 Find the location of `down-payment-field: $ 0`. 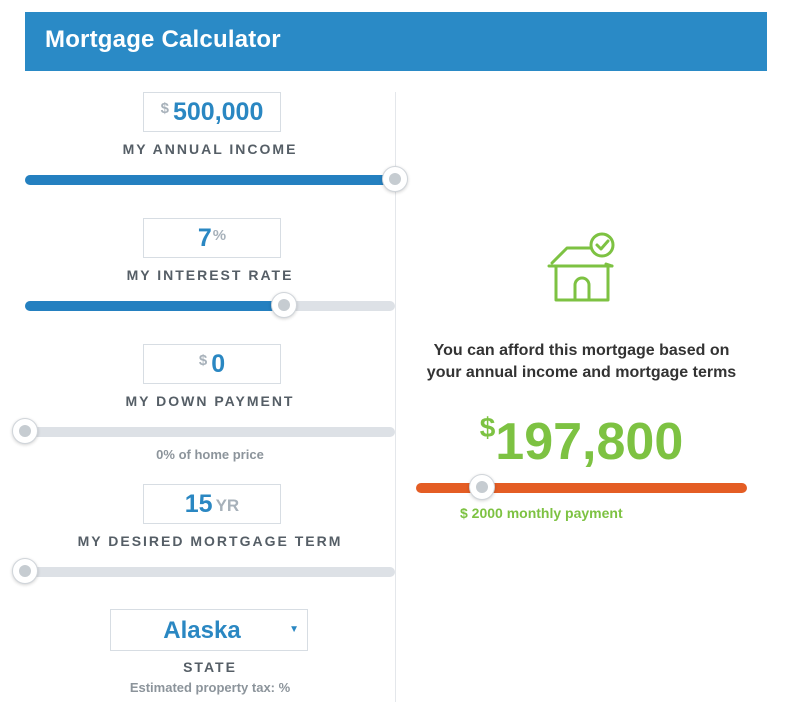

down-payment-field: $ 0 is located at coordinates (212, 364).